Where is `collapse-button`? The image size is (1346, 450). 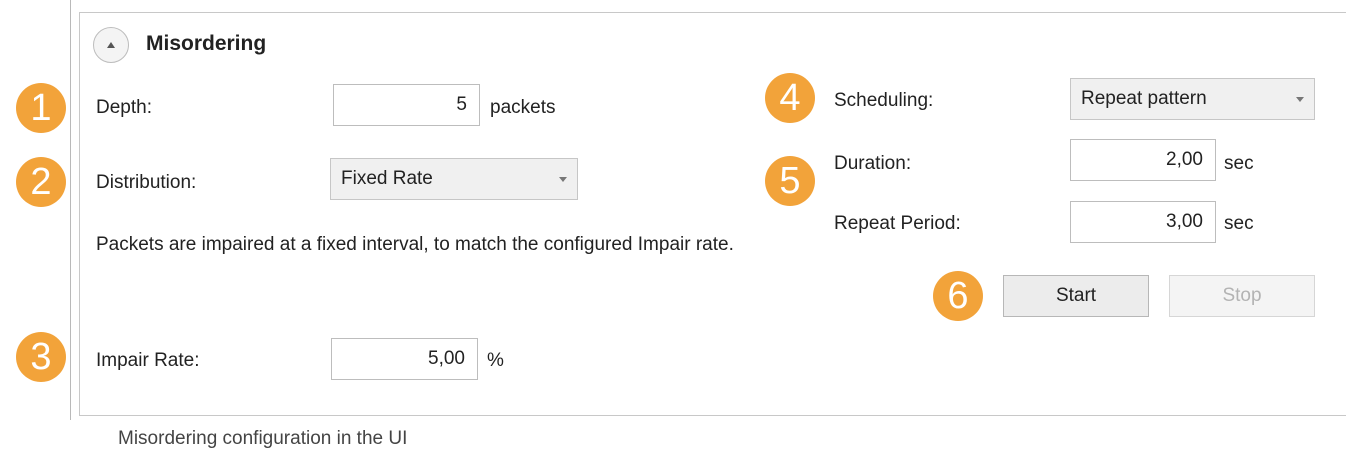
collapse-button is located at coordinates (111, 45).